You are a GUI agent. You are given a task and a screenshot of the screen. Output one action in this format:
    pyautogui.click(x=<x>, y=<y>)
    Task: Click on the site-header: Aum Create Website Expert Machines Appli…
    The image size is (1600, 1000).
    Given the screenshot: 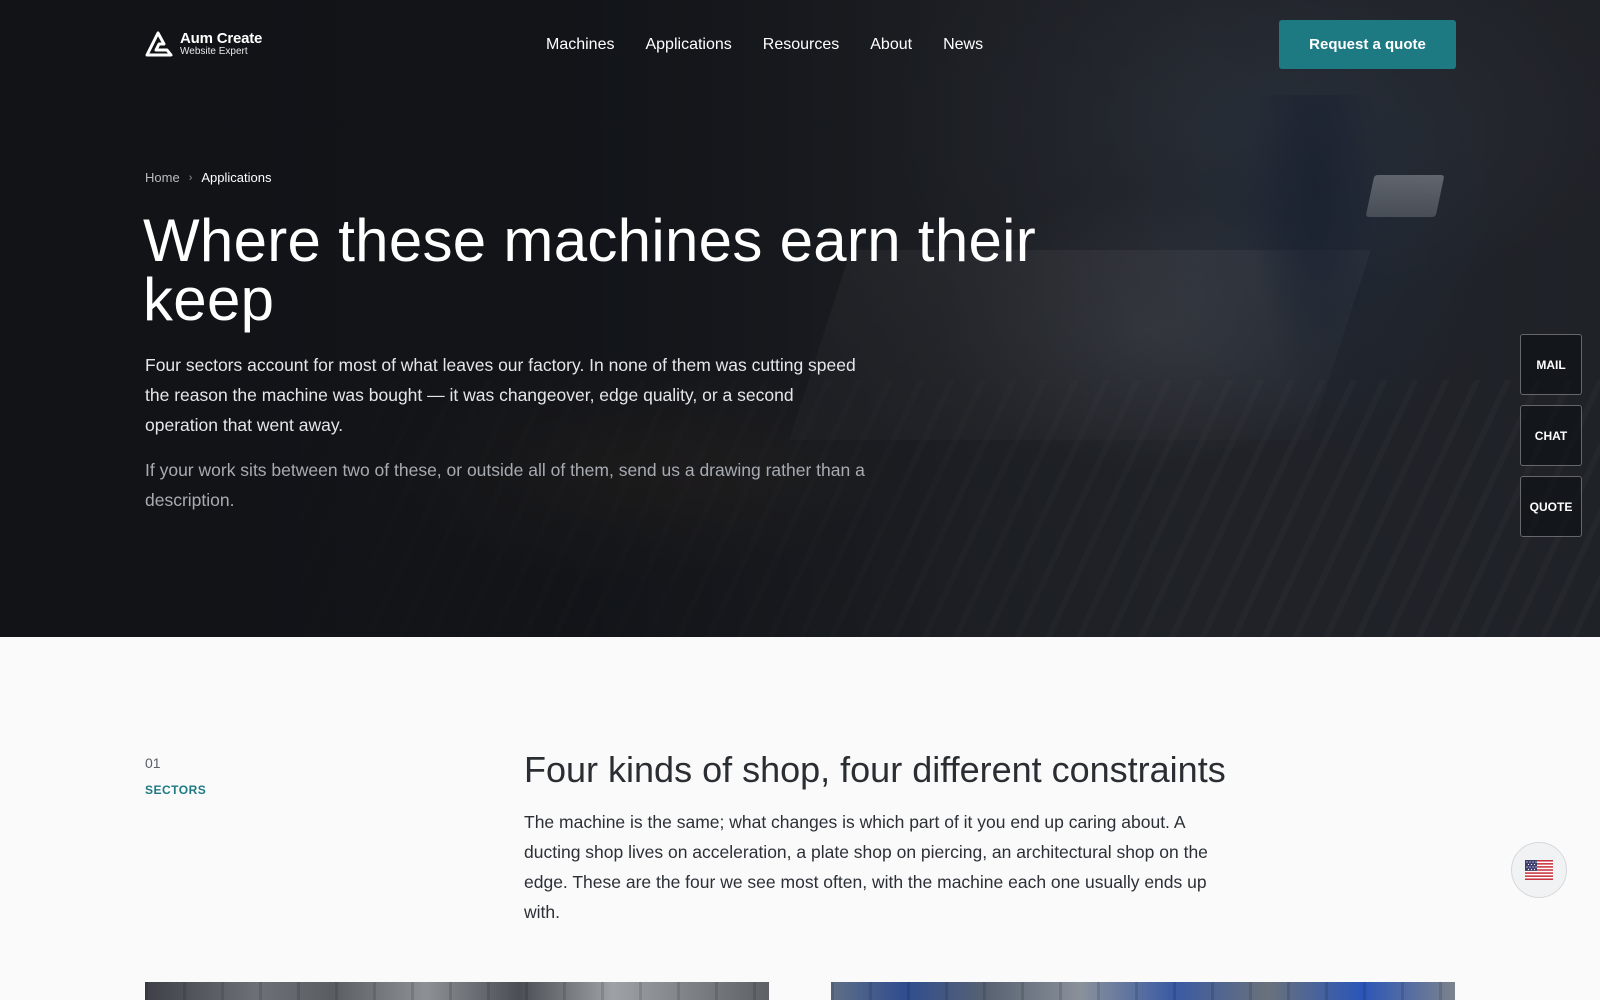 What is the action you would take?
    pyautogui.click(x=800, y=45)
    